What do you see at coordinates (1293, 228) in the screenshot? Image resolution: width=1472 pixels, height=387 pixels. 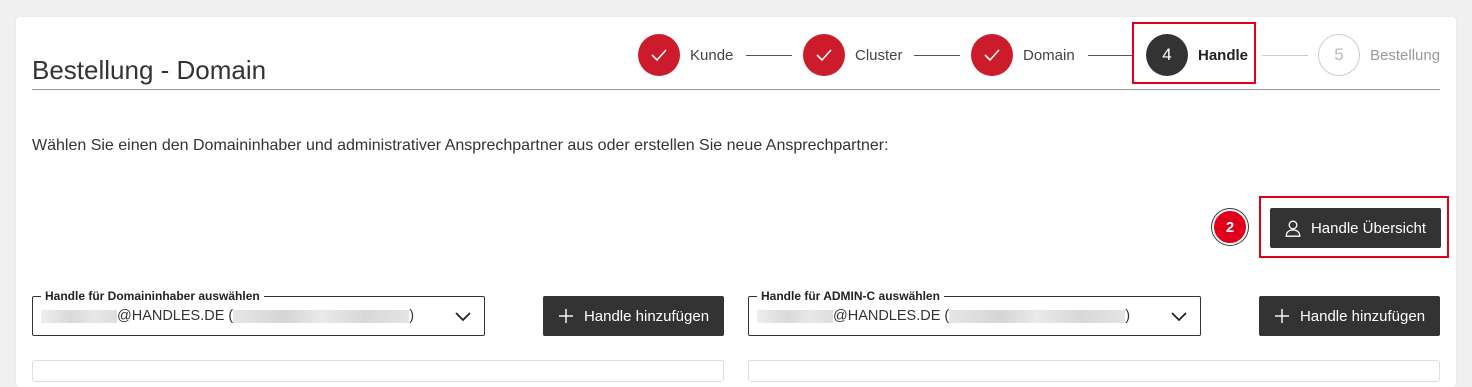 I see `user-icon` at bounding box center [1293, 228].